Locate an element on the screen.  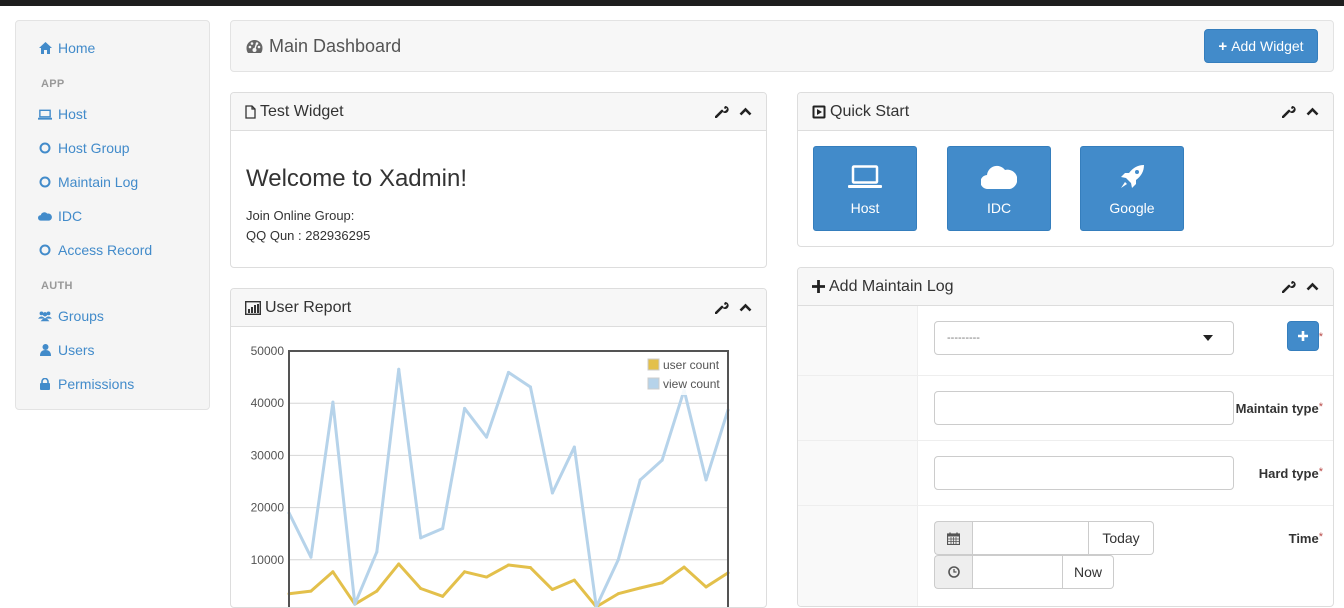
chevron-down-icon is located at coordinates (1208, 338).